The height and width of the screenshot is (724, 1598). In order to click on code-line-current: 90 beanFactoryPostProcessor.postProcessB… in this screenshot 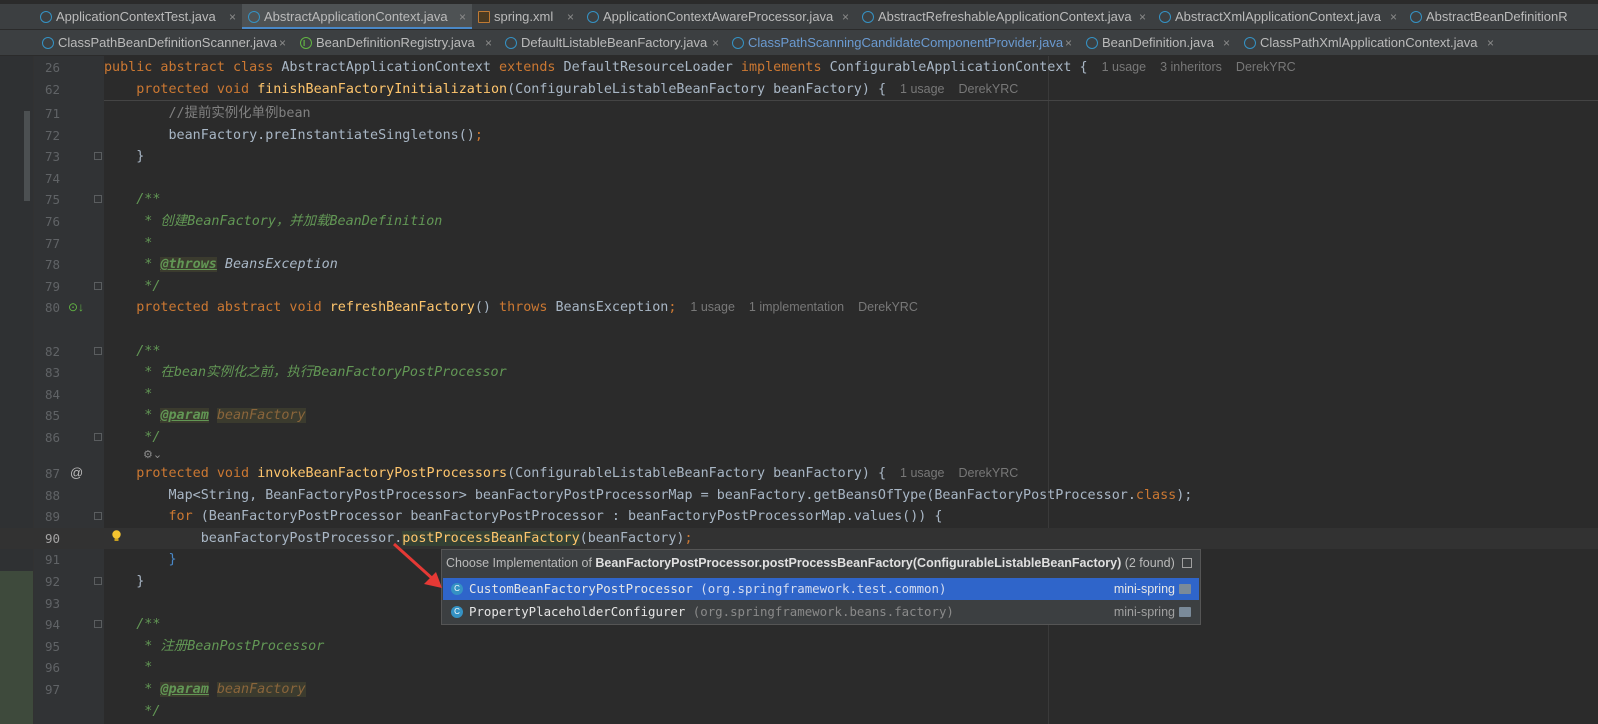, I will do `click(799, 538)`.